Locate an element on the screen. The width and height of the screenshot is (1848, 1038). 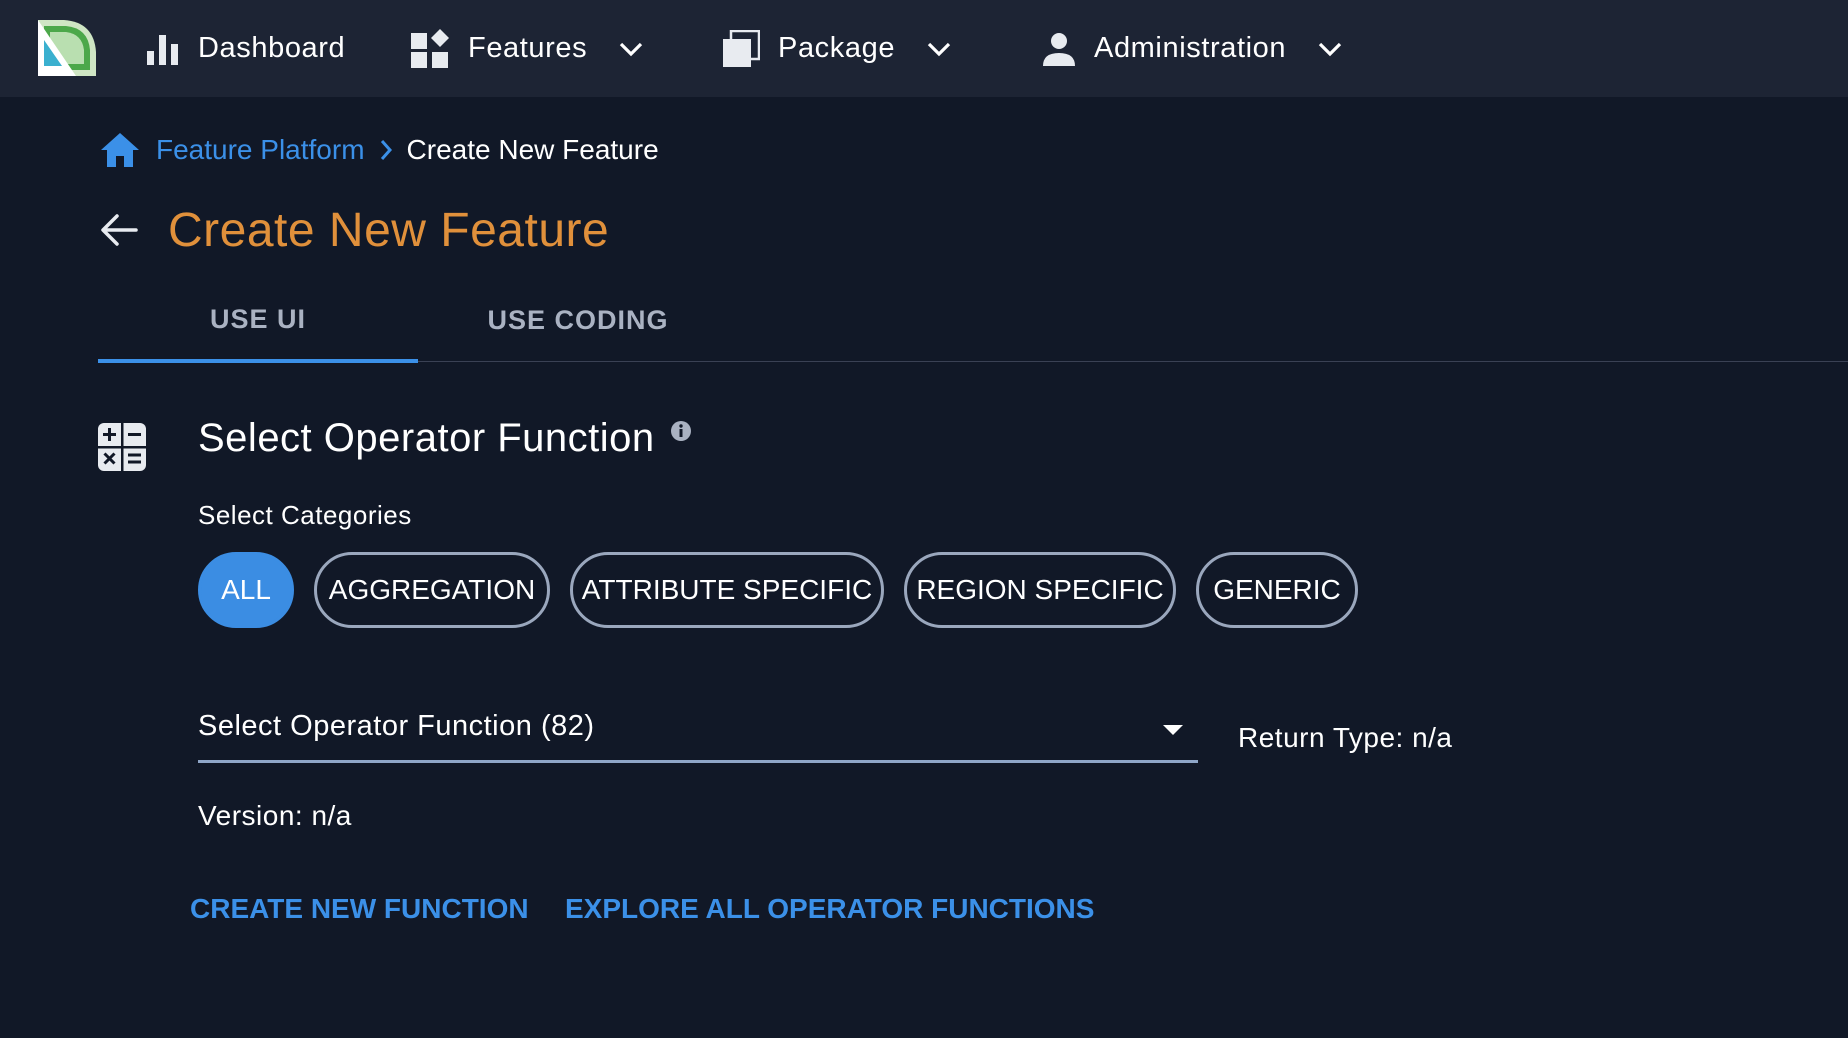
caret-down-icon is located at coordinates (1173, 730).